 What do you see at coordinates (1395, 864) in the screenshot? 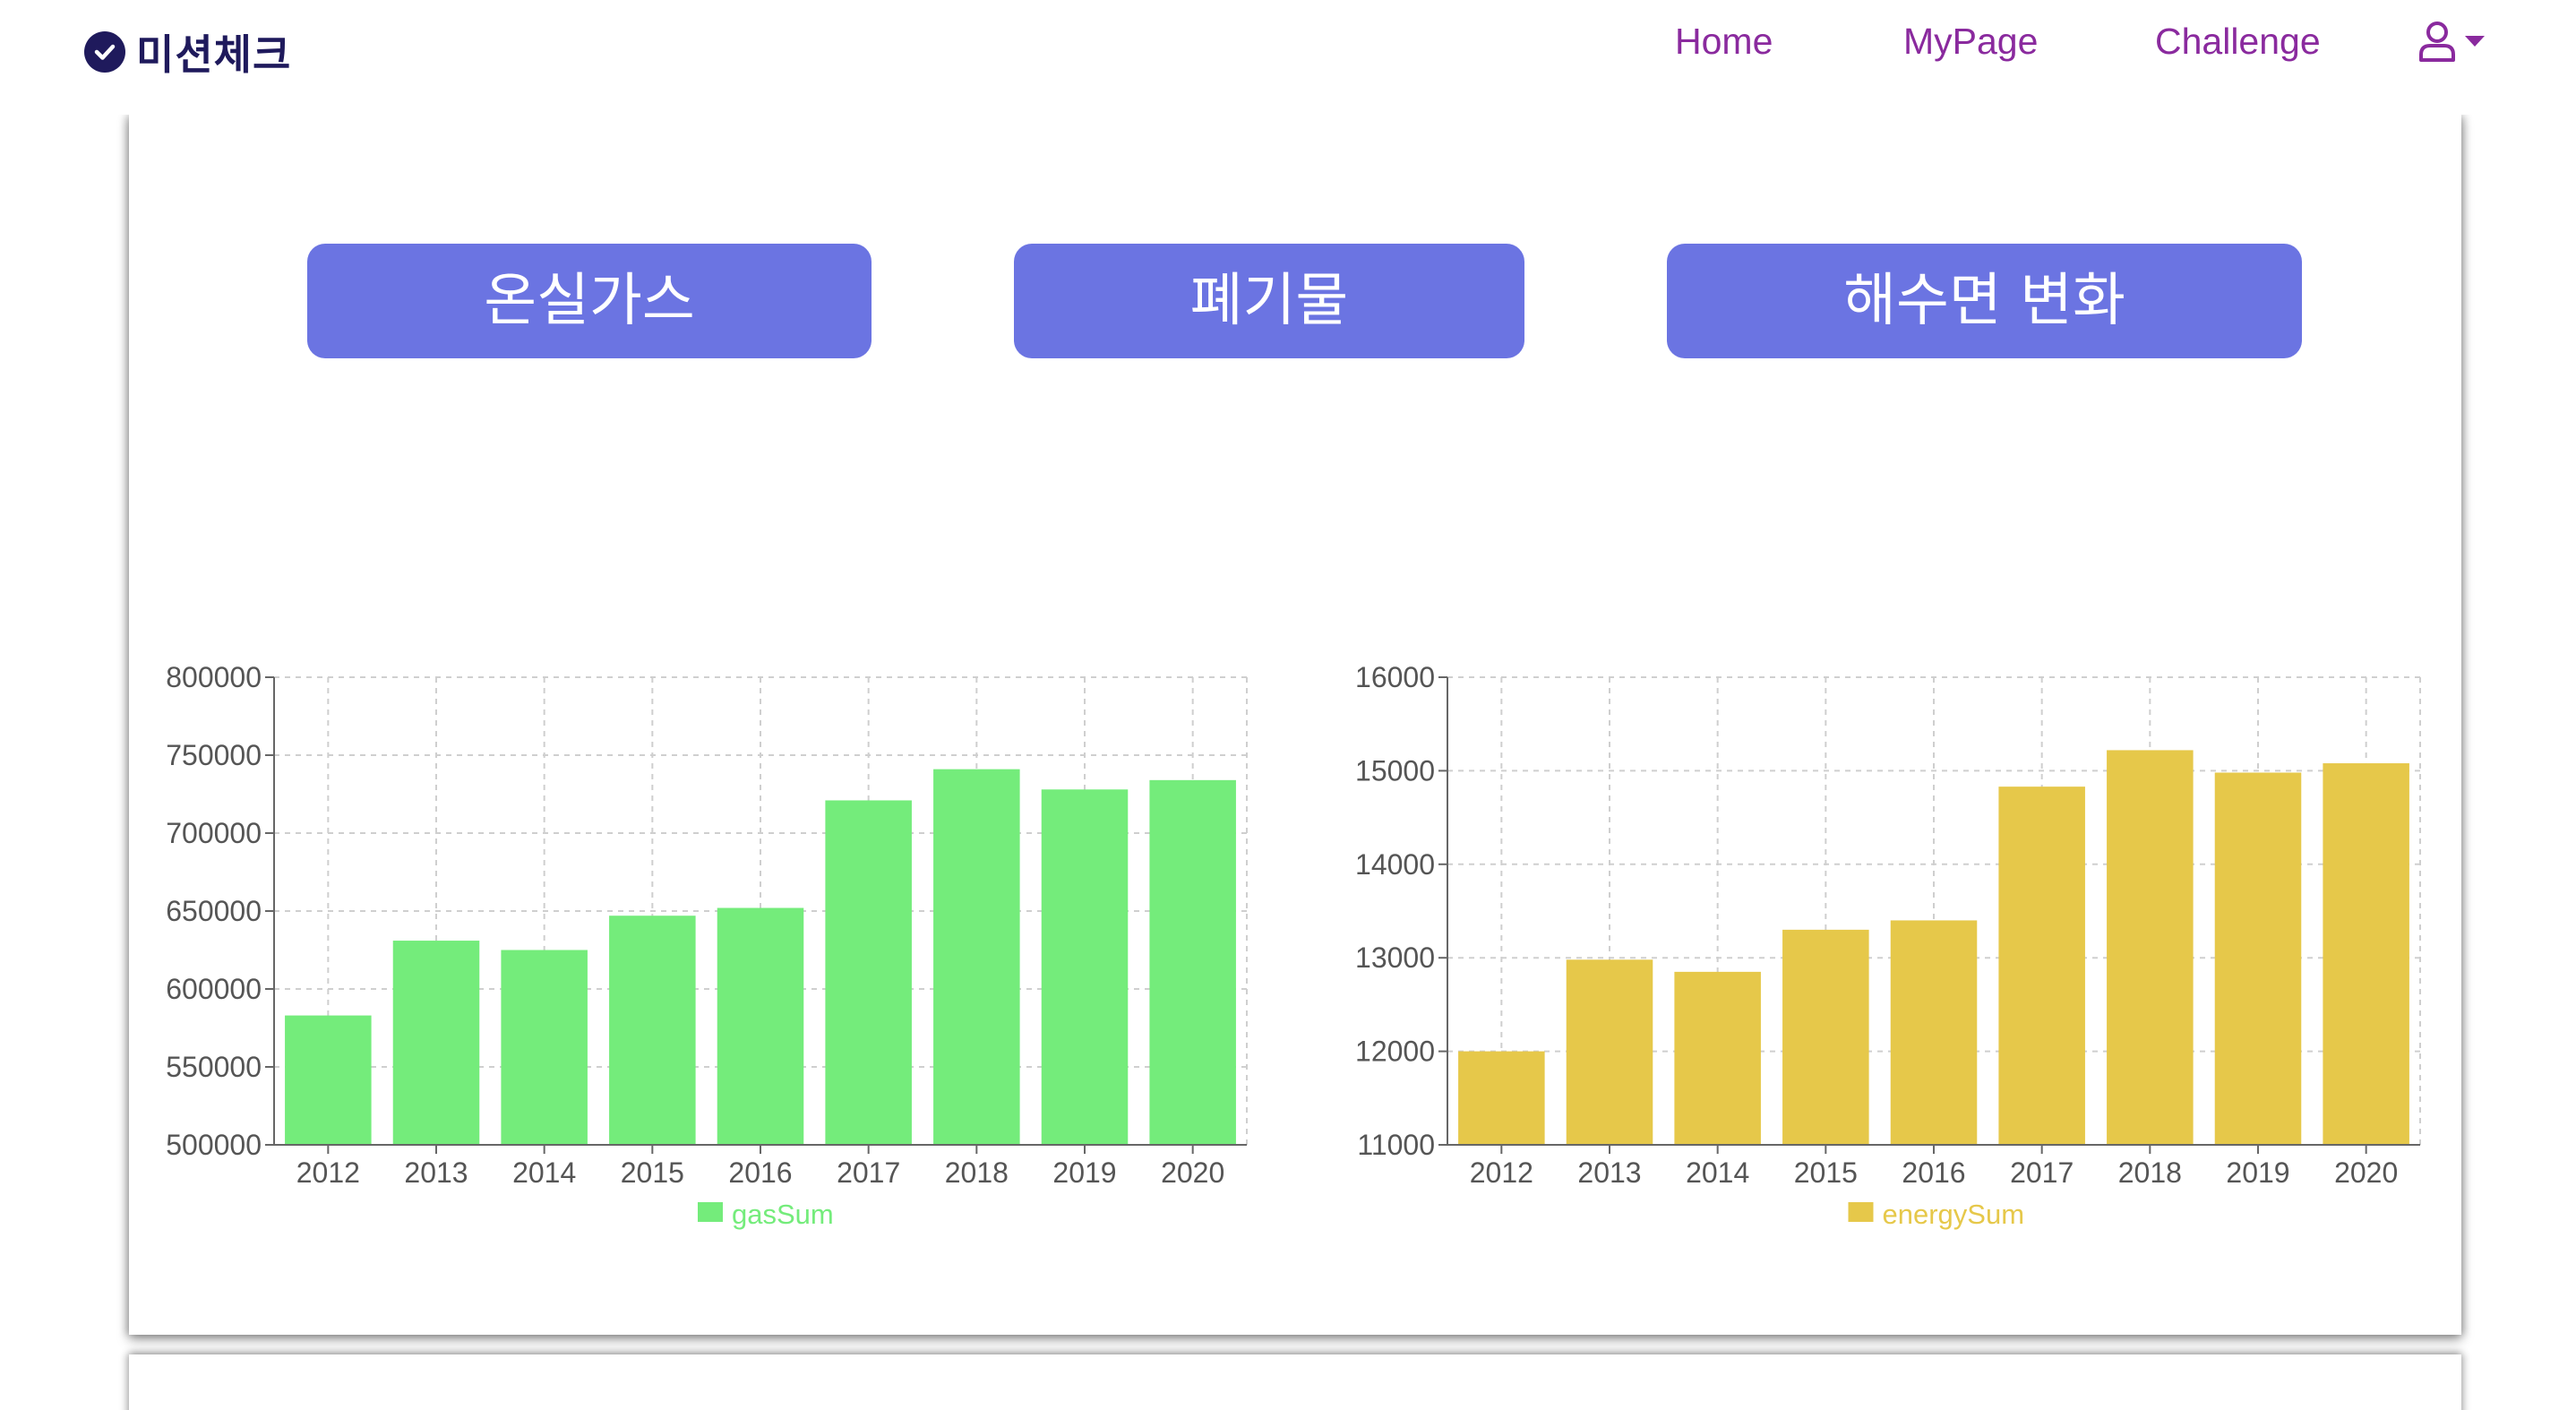
I see `y-tick-label: 14000` at bounding box center [1395, 864].